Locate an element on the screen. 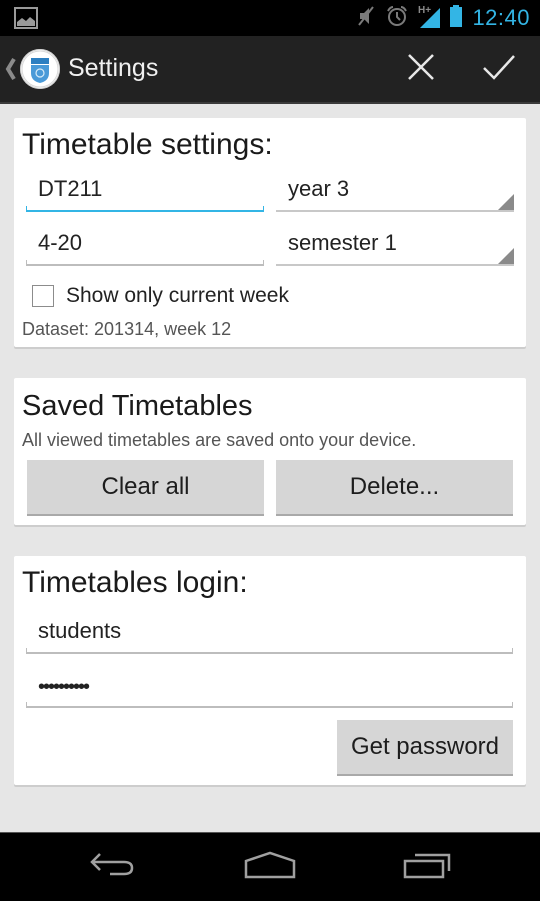  show-current-week-checkbox: Show only current week is located at coordinates (160, 296).